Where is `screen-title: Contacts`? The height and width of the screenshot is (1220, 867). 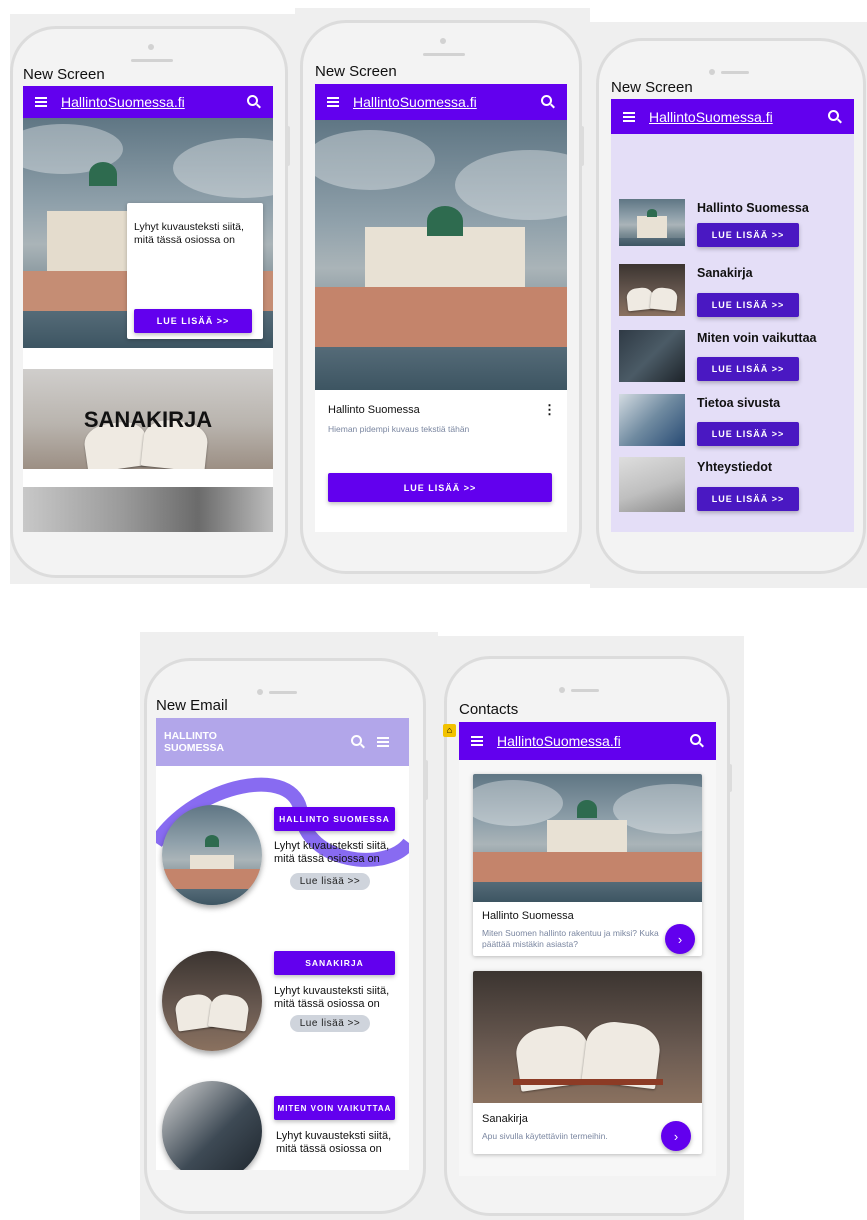 screen-title: Contacts is located at coordinates (489, 709).